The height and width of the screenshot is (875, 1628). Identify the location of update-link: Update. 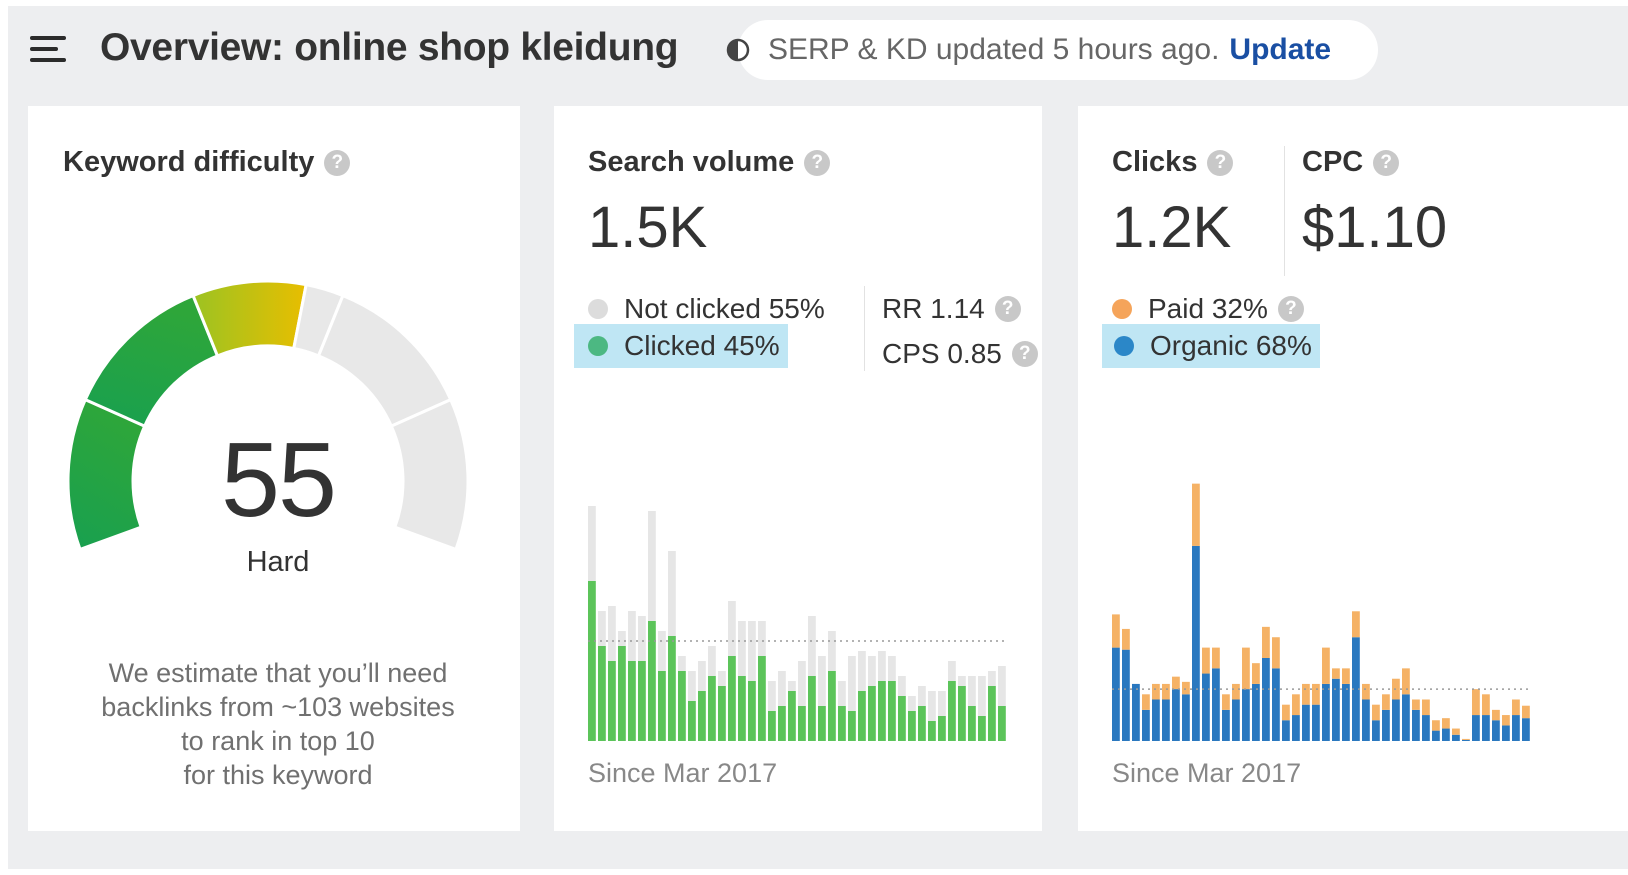
(1280, 50).